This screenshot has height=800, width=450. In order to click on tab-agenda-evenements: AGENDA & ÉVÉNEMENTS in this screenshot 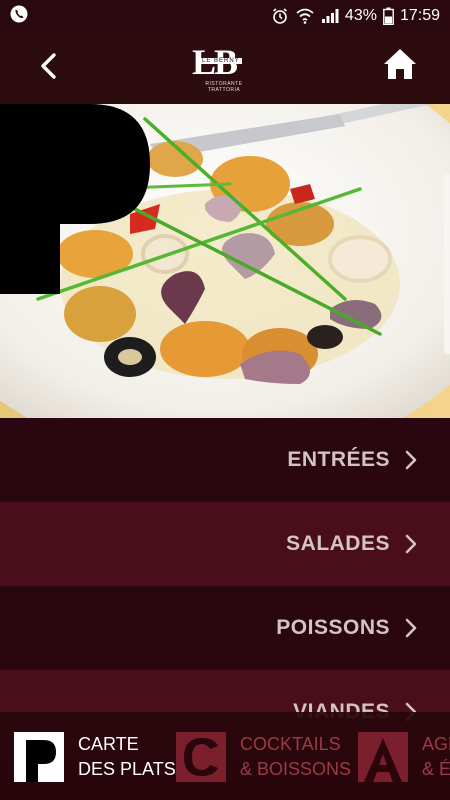, I will do `click(404, 757)`.